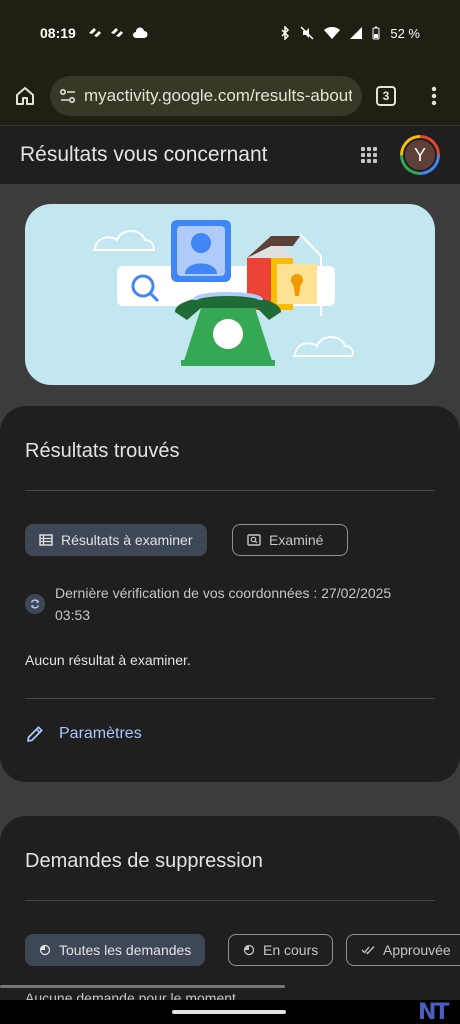 The image size is (460, 1024). What do you see at coordinates (102, 451) in the screenshot?
I see `results-card-title: Résultats trouvés` at bounding box center [102, 451].